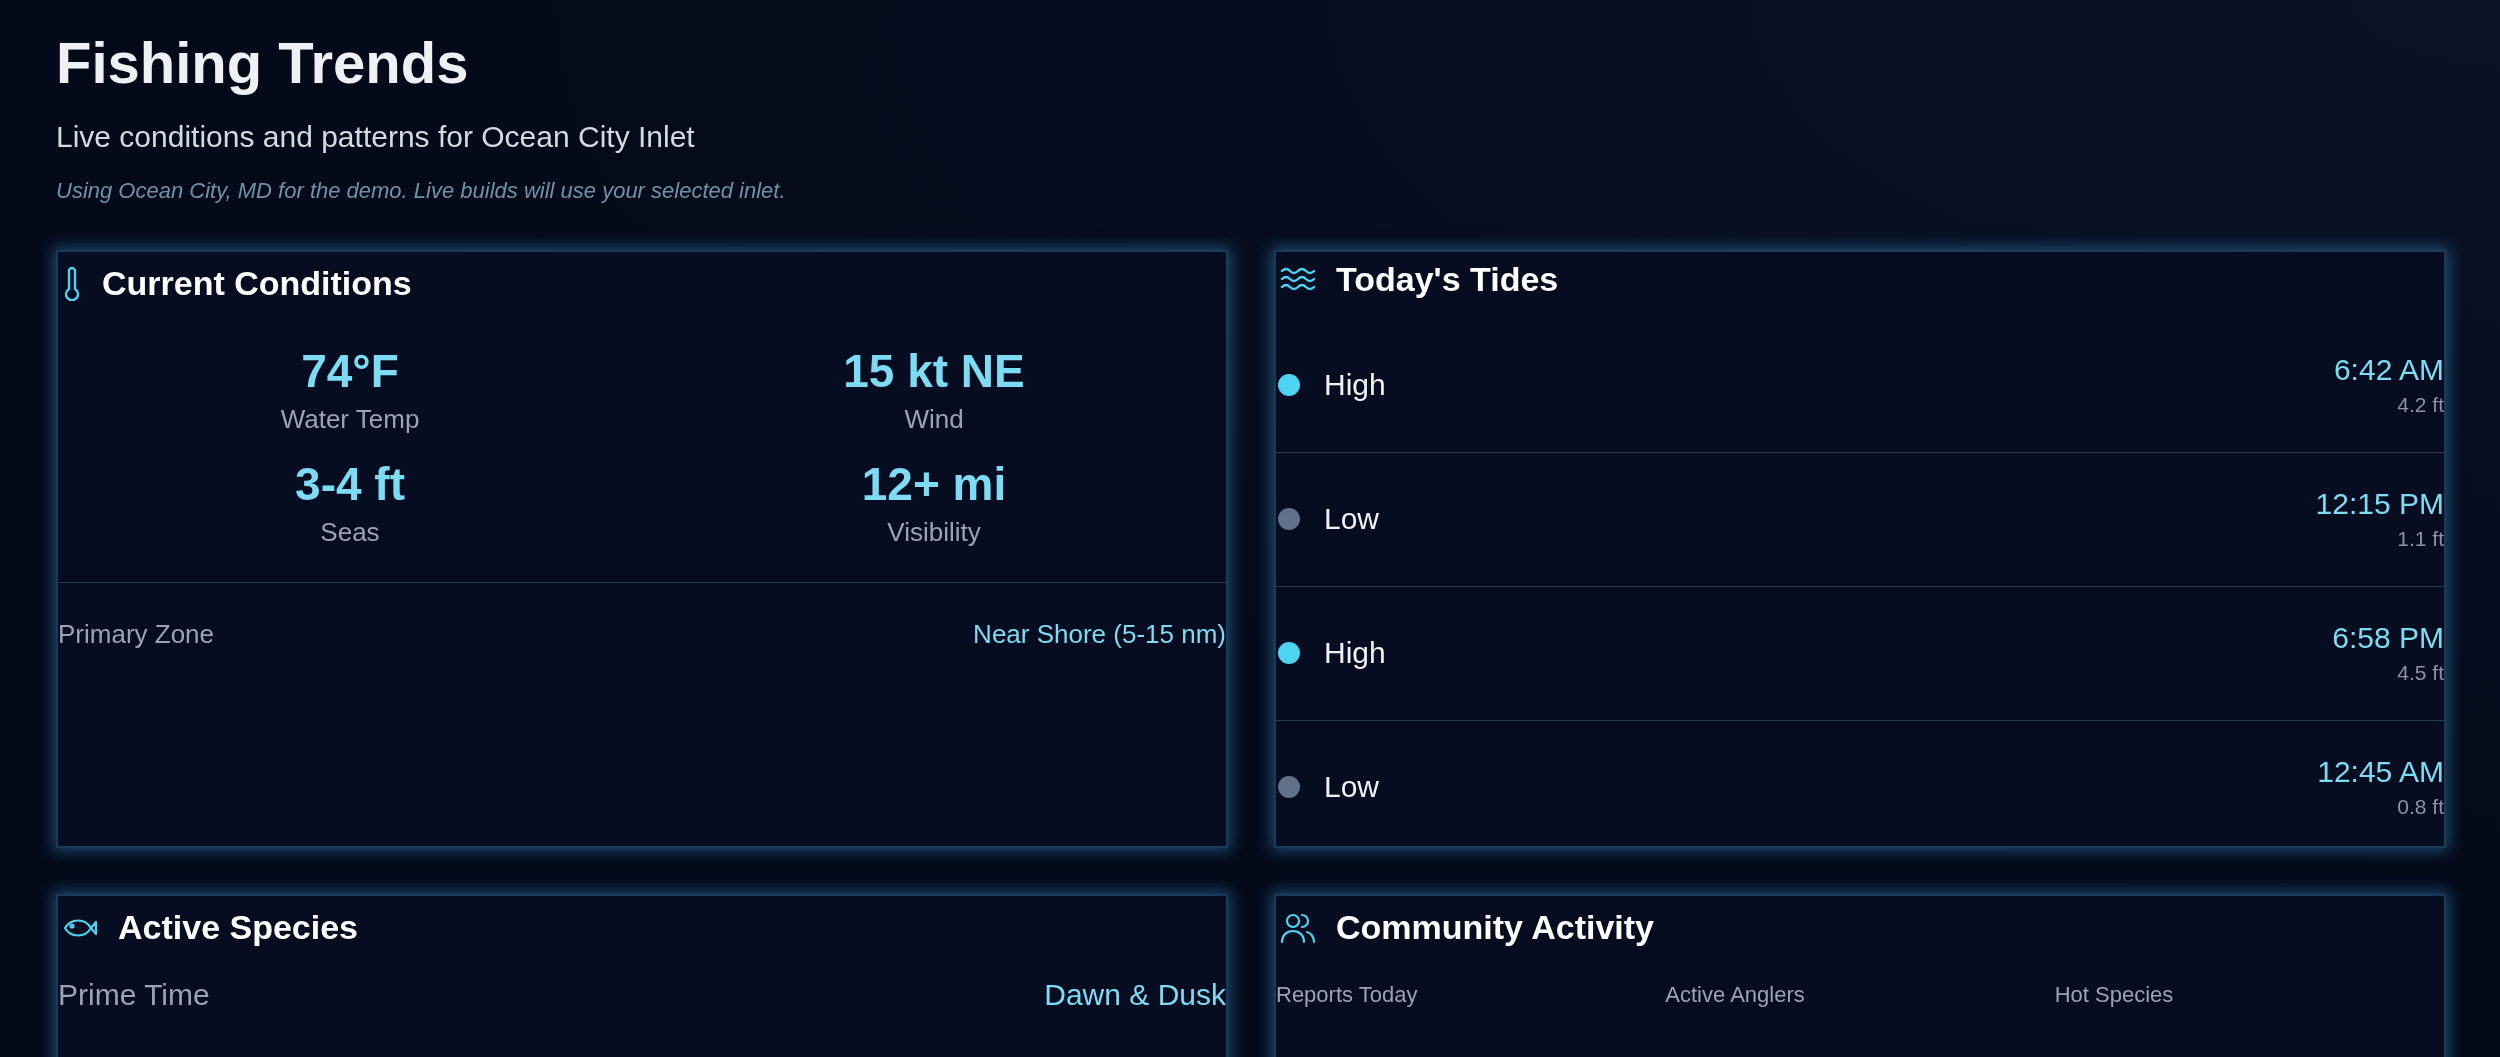  What do you see at coordinates (1135, 994) in the screenshot?
I see `prime-time-value: Dawn & Dusk` at bounding box center [1135, 994].